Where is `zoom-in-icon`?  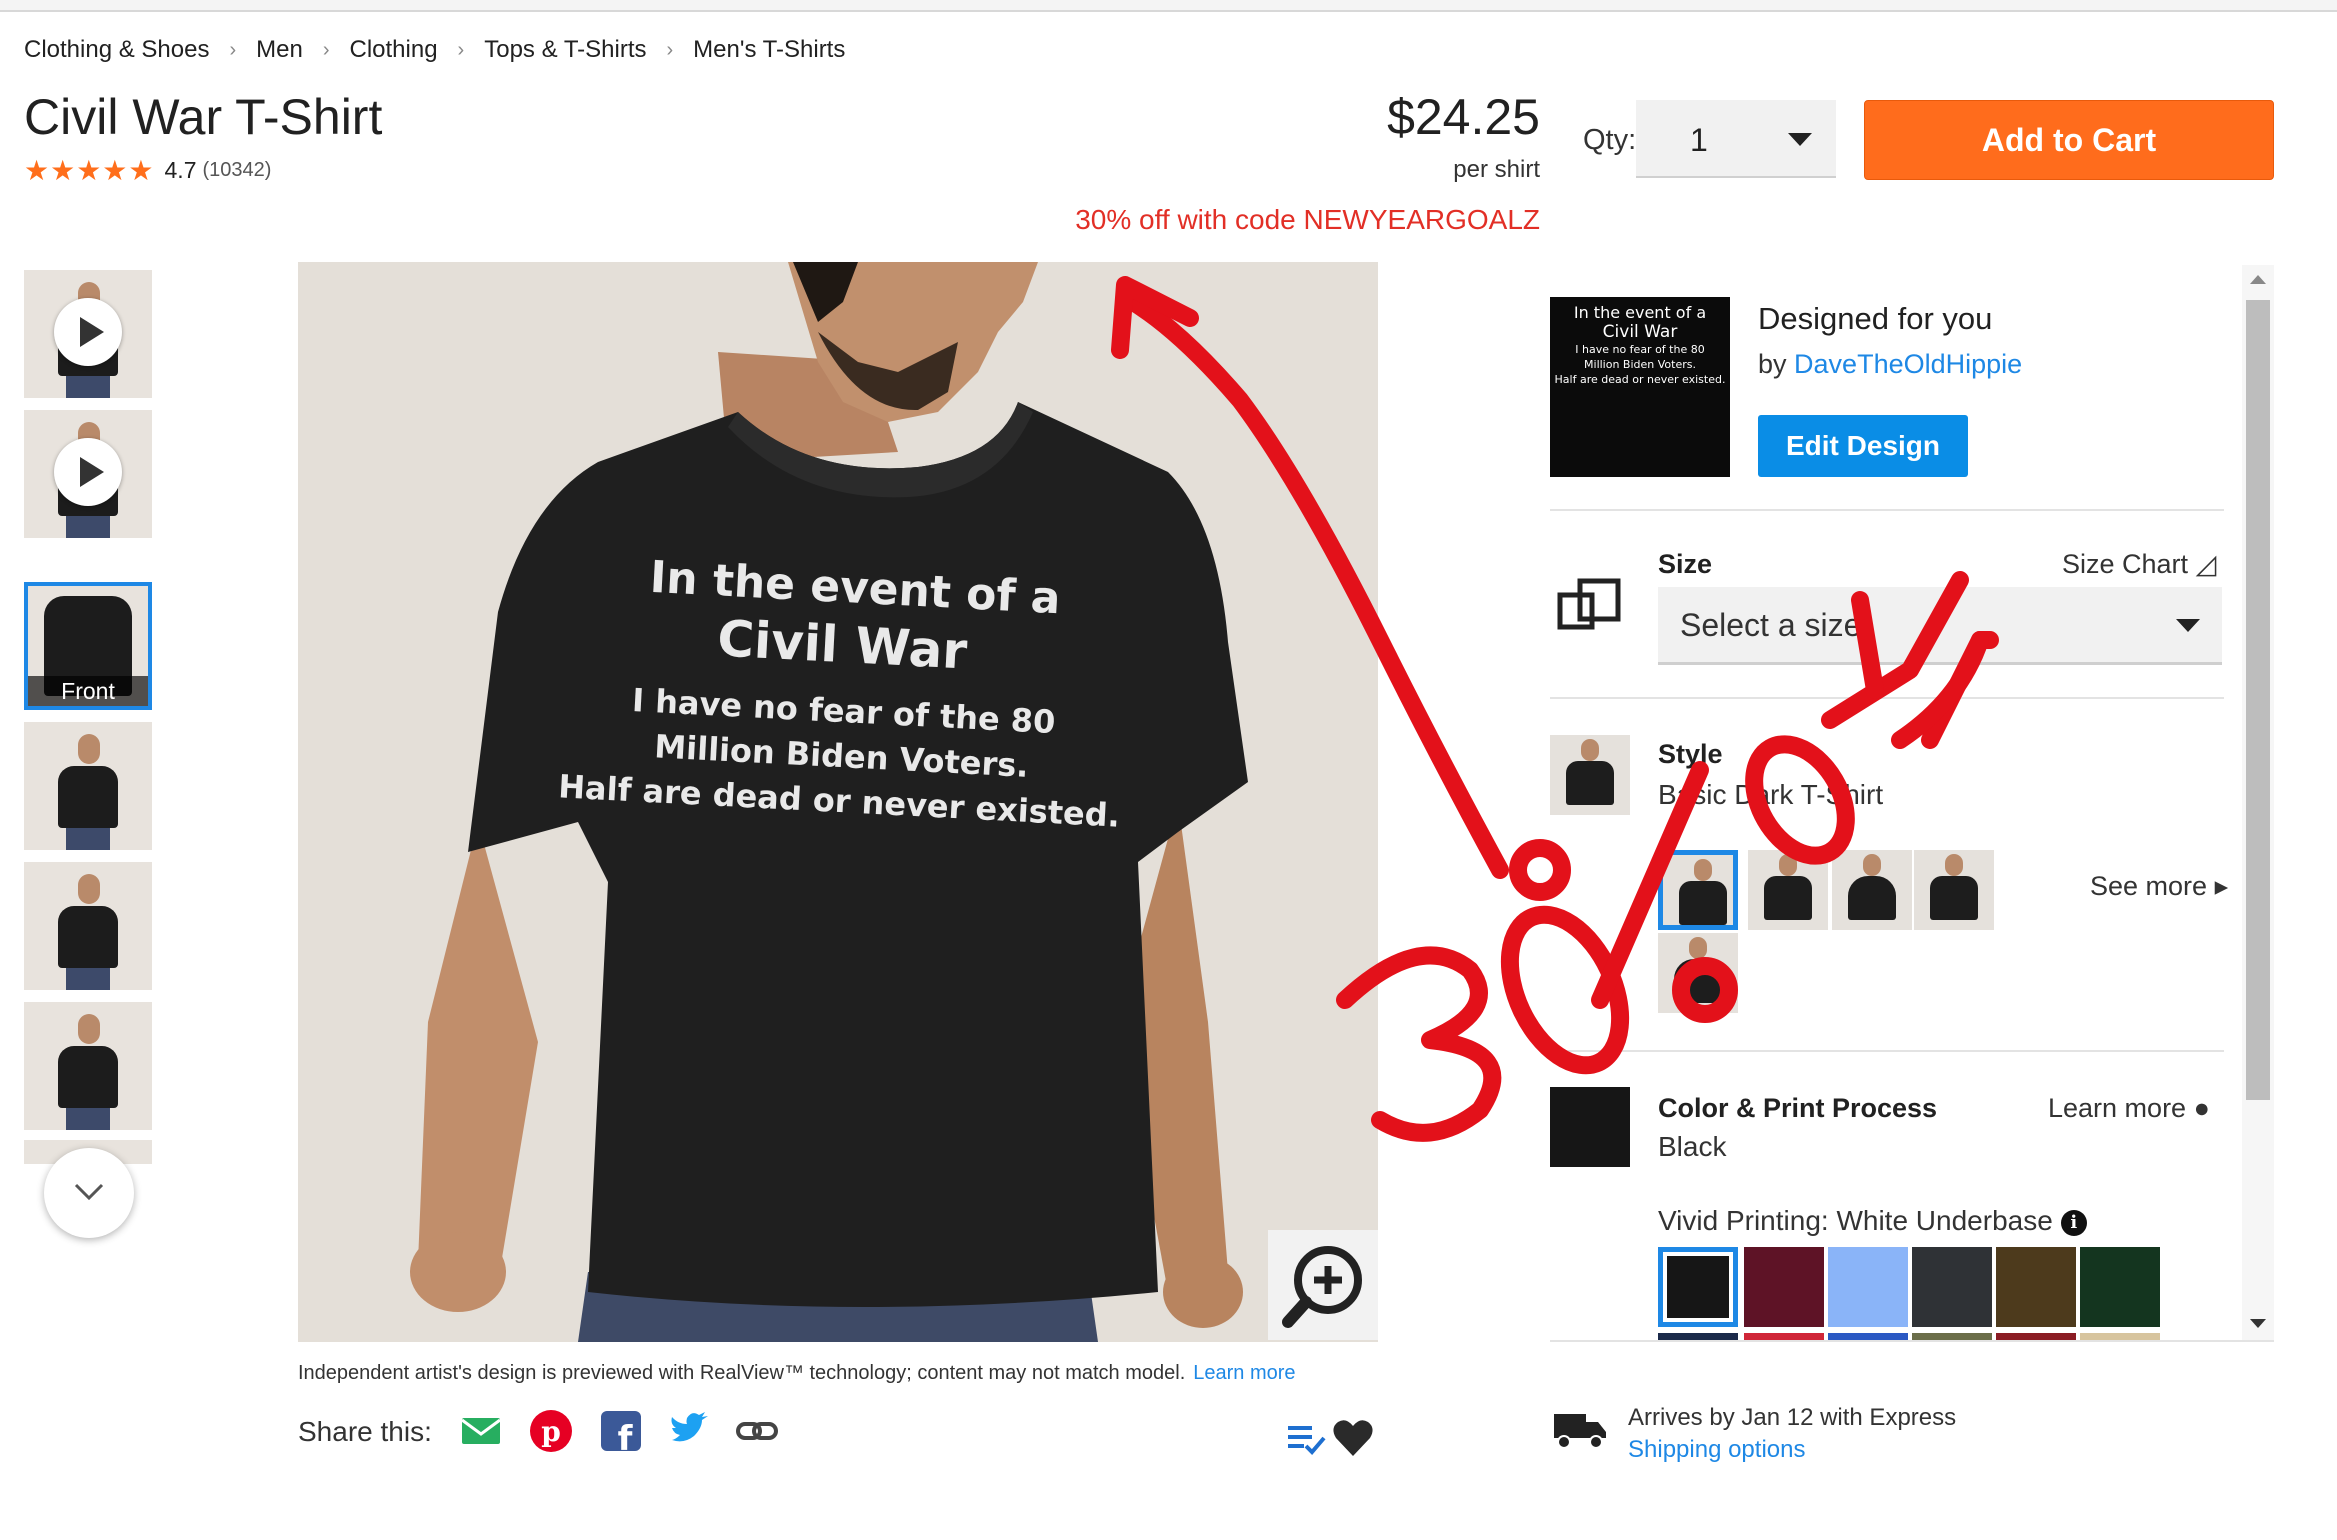 zoom-in-icon is located at coordinates (1322, 1287).